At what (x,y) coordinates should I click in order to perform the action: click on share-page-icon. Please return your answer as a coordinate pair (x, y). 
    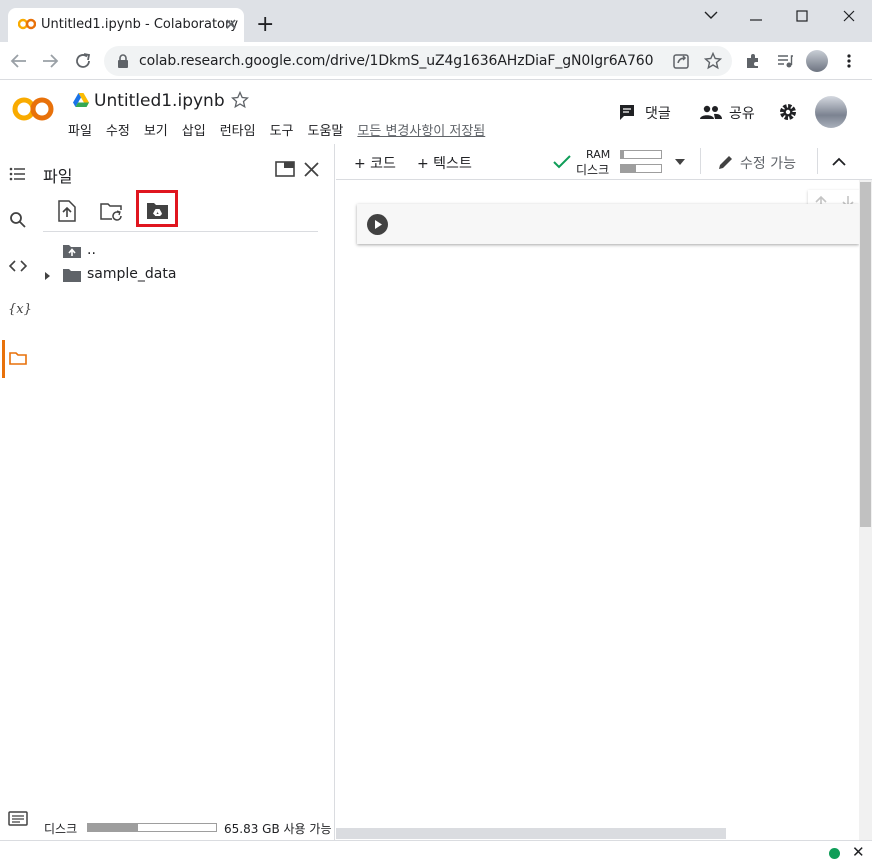
    Looking at the image, I should click on (681, 61).